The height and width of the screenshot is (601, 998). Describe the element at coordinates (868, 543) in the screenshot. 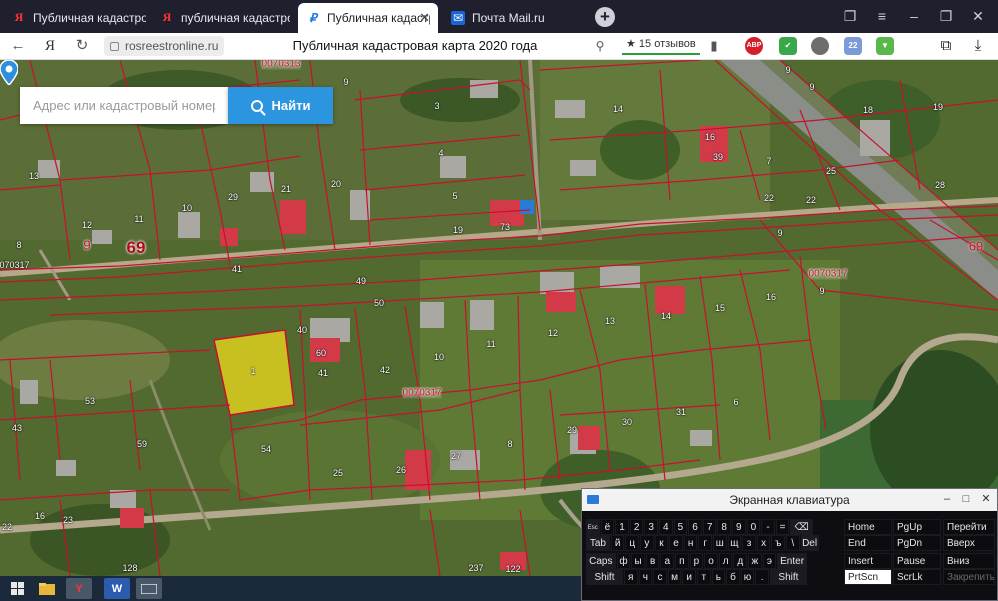

I see `nav-key-1-0: End` at that location.